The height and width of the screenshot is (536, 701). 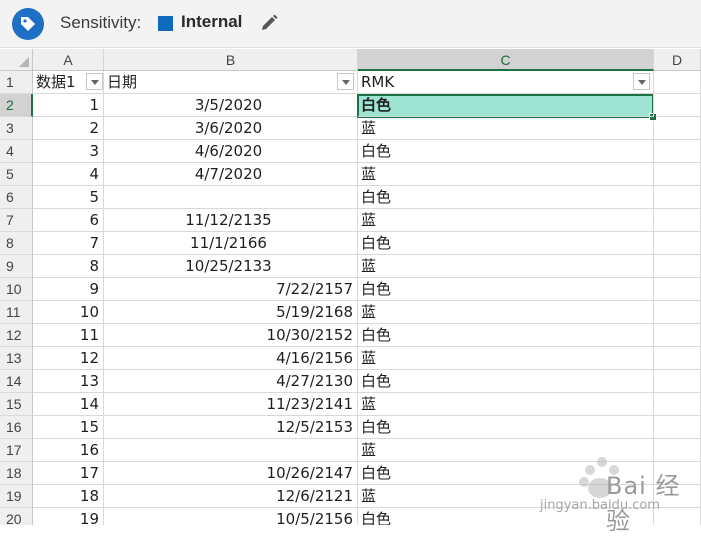 I want to click on cell-a: 5, so click(x=68, y=197).